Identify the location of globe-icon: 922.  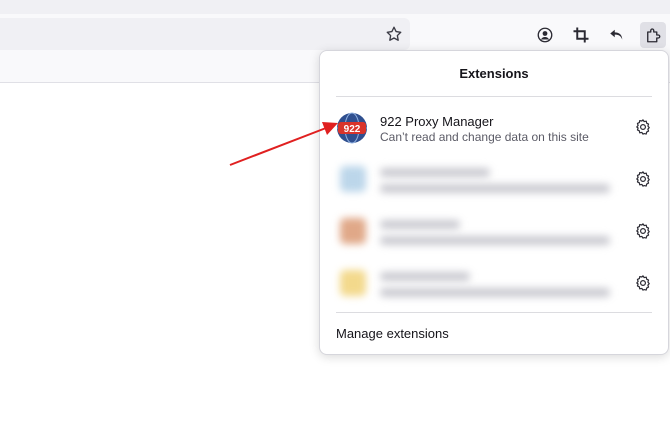
(352, 128).